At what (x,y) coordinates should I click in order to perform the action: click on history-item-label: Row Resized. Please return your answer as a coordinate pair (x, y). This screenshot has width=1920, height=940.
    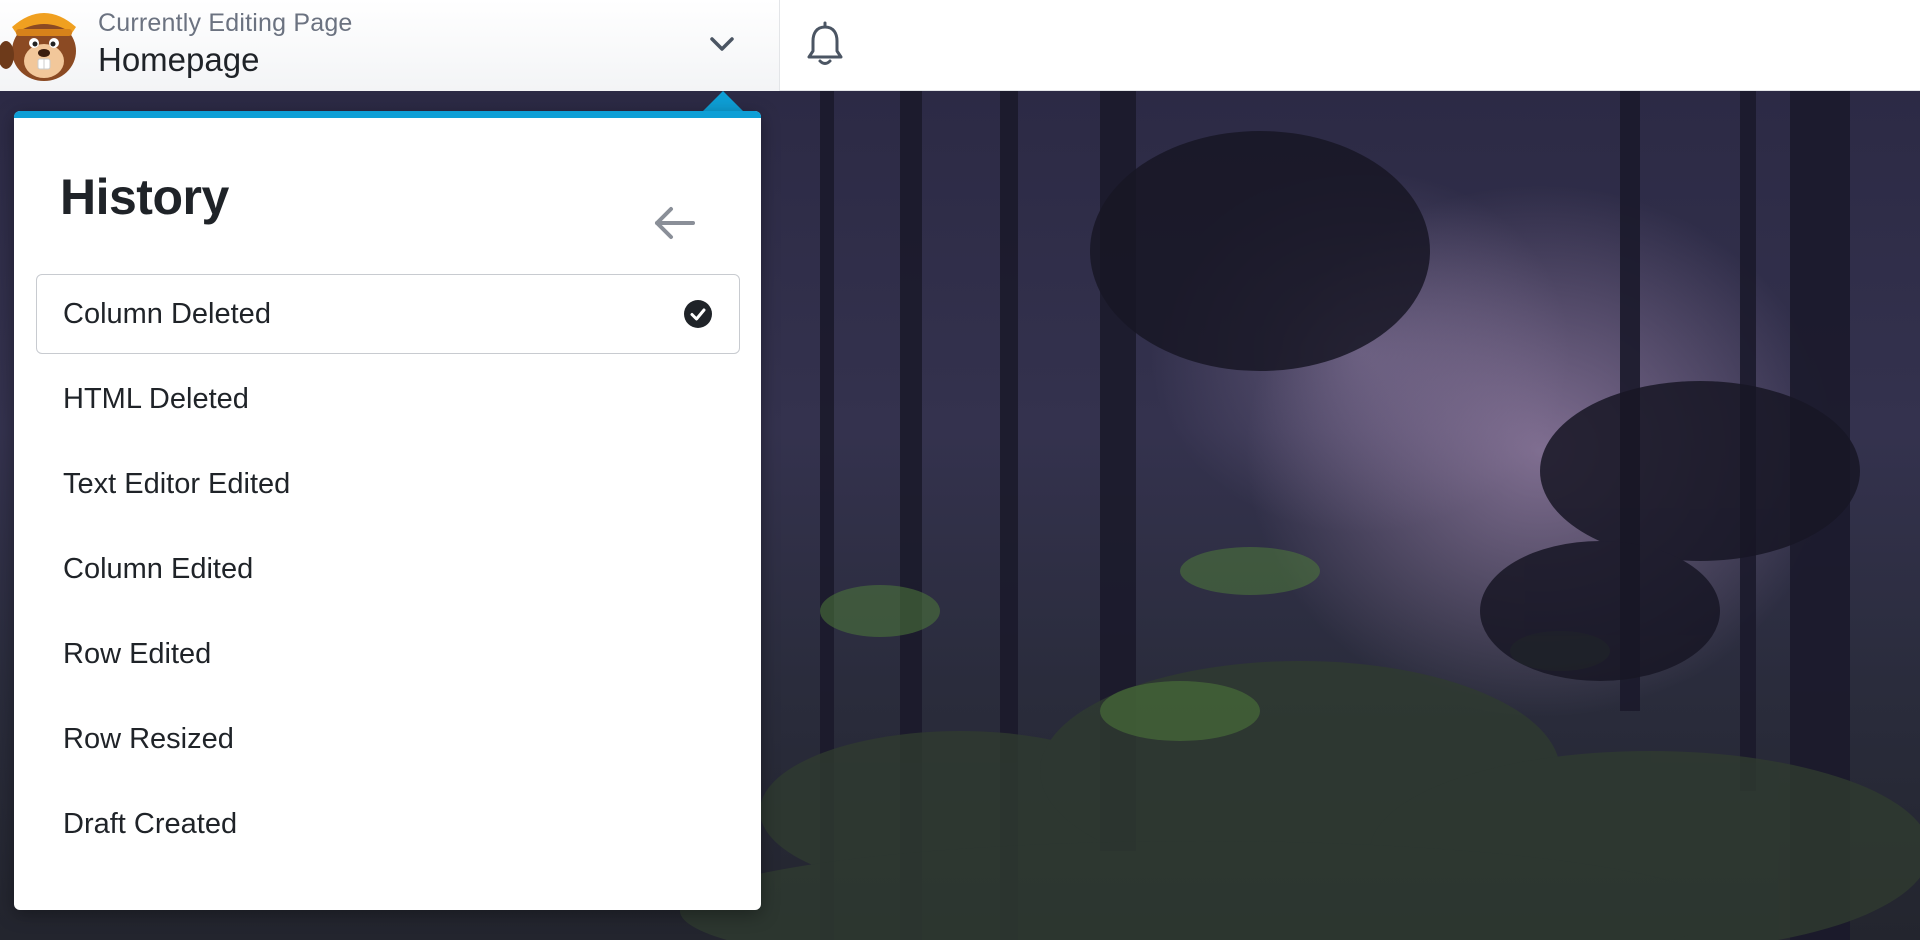
    Looking at the image, I should click on (148, 738).